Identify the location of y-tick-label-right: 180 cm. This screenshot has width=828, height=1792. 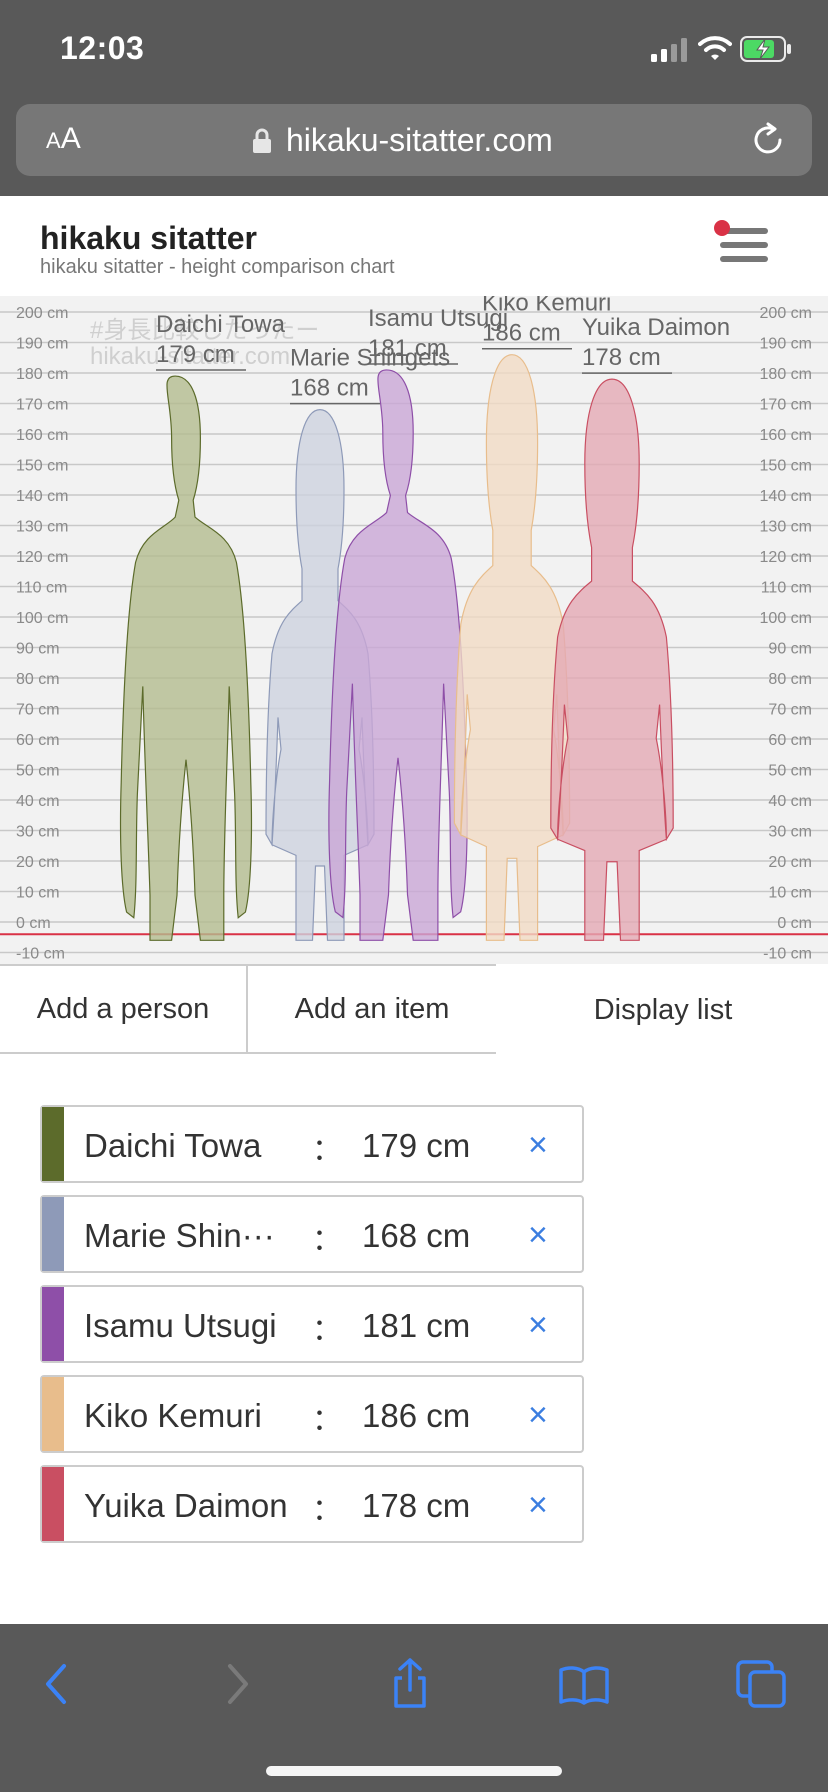
(786, 374).